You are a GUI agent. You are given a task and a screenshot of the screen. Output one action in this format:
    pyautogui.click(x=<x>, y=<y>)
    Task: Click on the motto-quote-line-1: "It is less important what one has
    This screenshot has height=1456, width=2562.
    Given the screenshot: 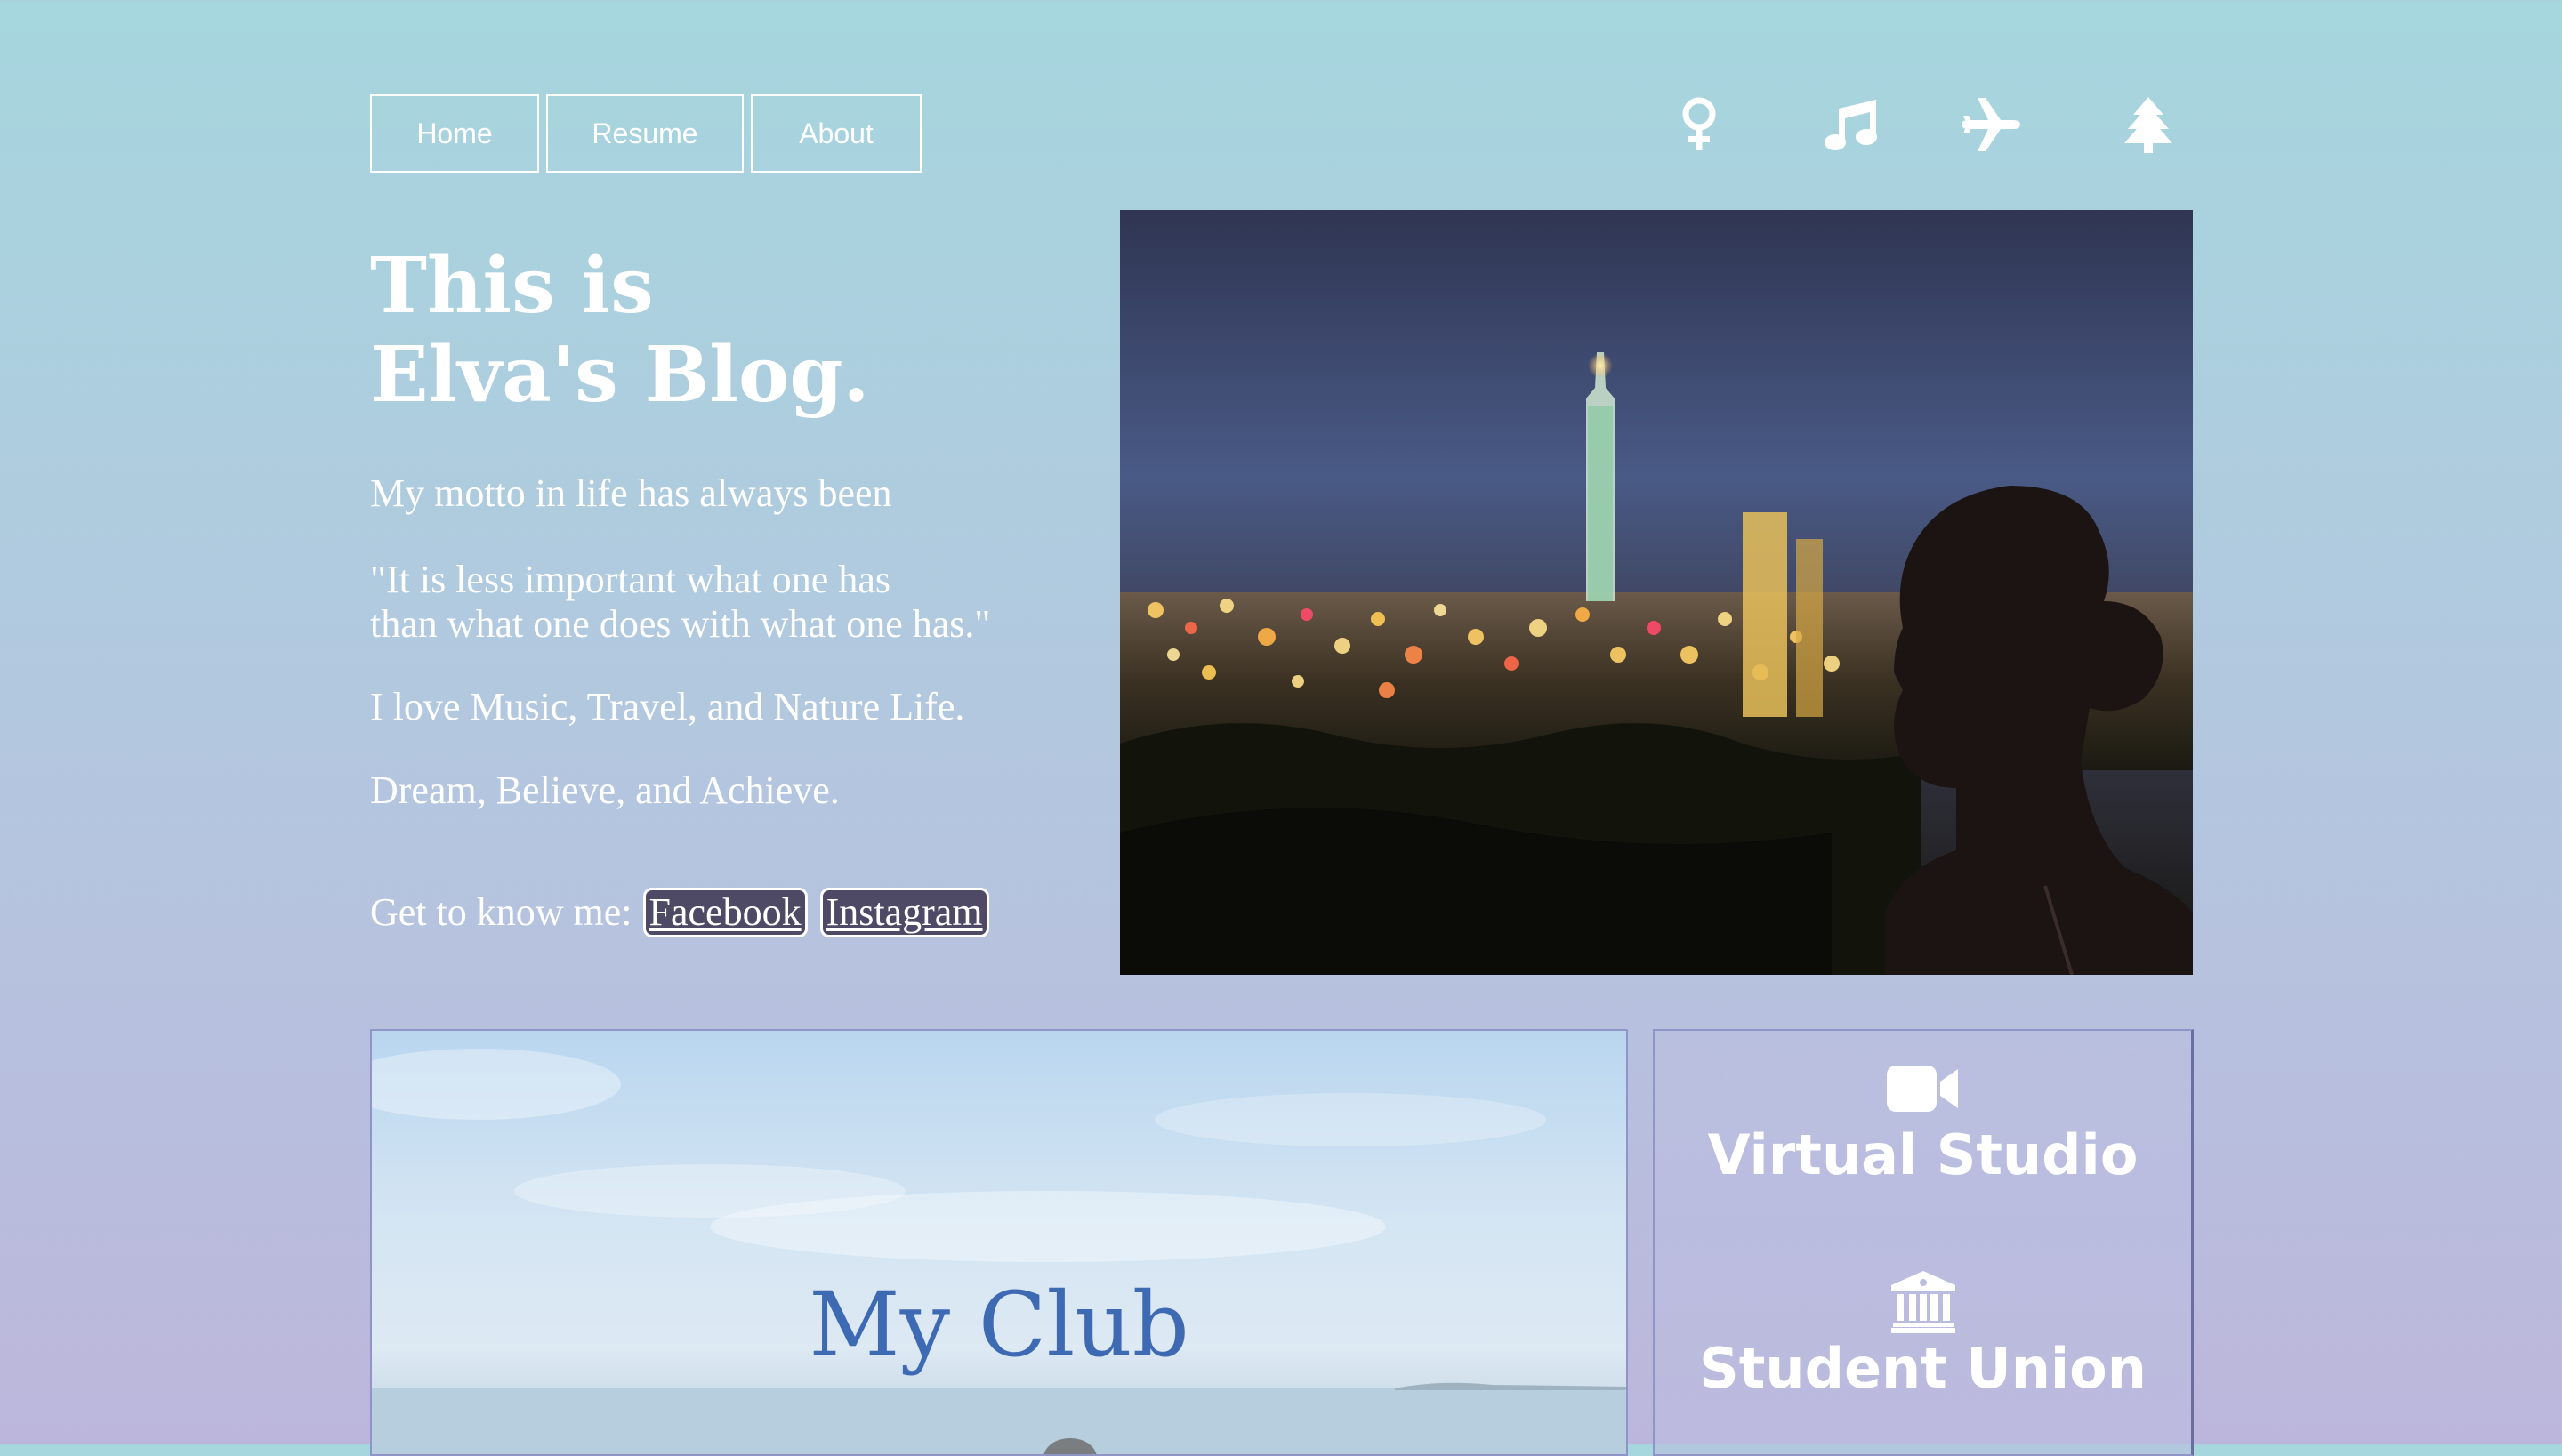 What is the action you would take?
    pyautogui.click(x=630, y=579)
    